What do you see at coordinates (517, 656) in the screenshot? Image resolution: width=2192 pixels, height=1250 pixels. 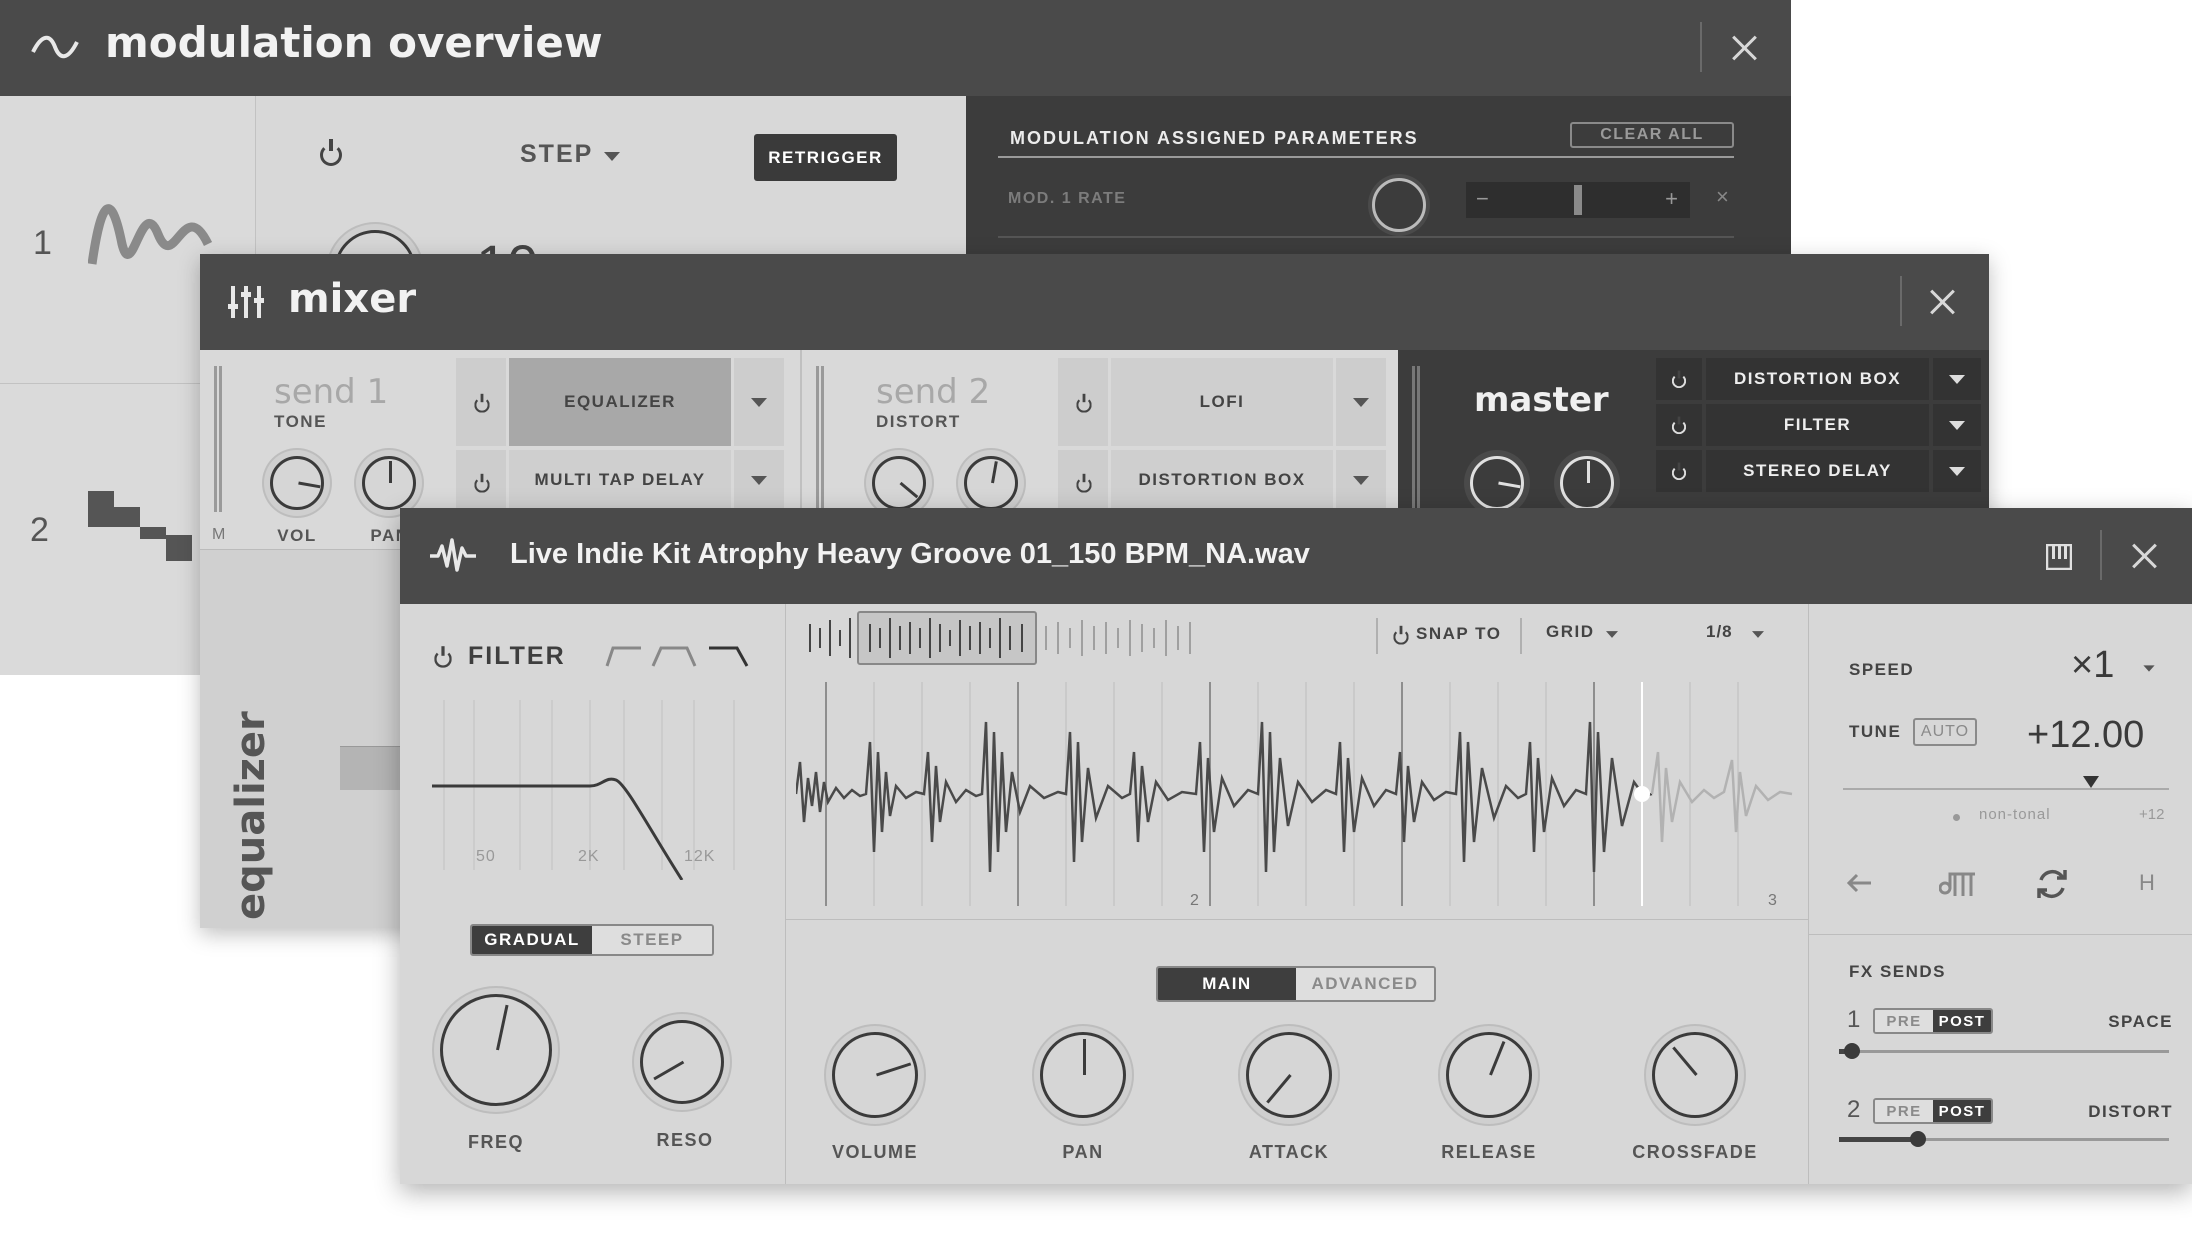 I see `filter-label: FILTER` at bounding box center [517, 656].